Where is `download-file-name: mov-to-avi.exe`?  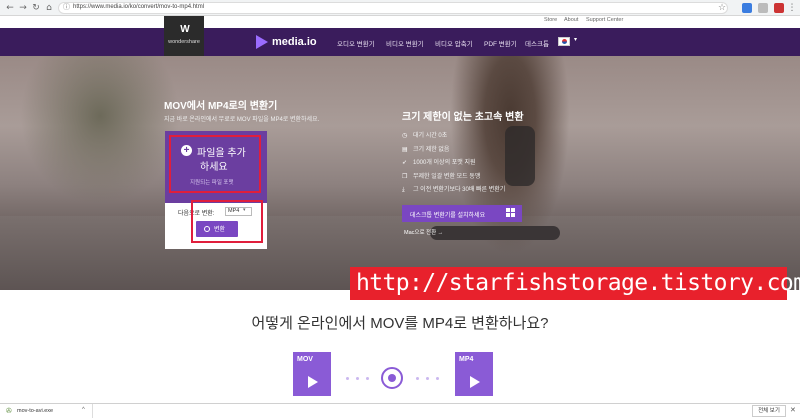
download-file-name: mov-to-avi.exe is located at coordinates (35, 411).